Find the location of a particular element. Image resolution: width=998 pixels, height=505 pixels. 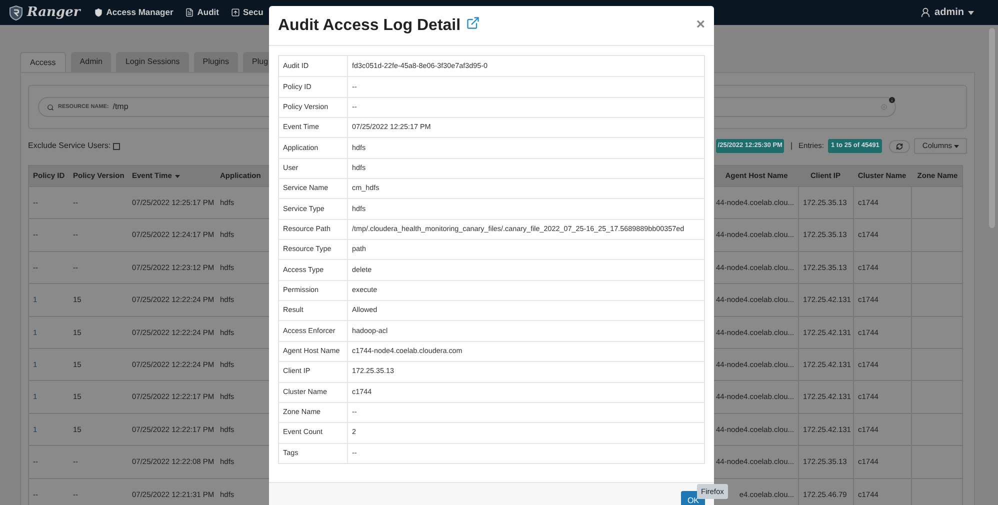

document-icon is located at coordinates (189, 12).